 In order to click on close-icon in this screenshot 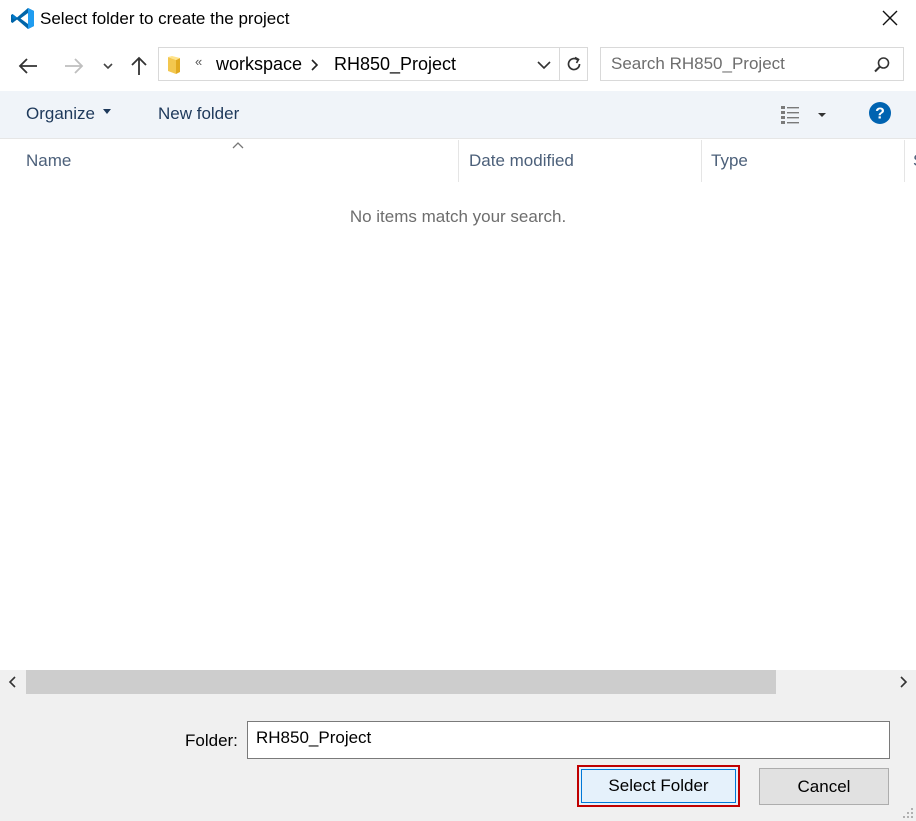, I will do `click(890, 18)`.